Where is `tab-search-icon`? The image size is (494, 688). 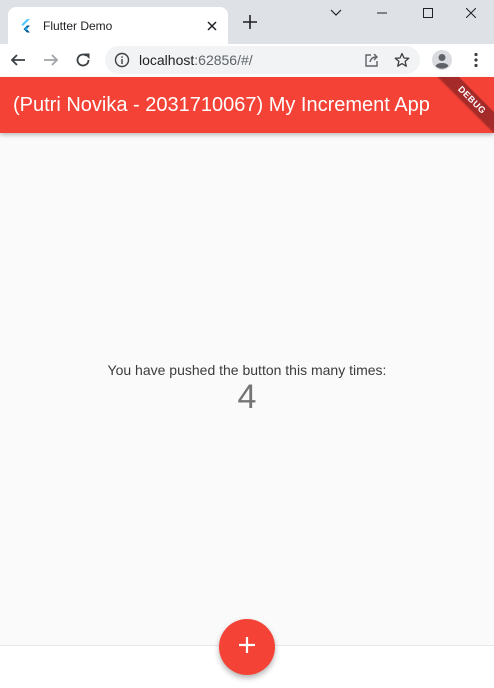 tab-search-icon is located at coordinates (336, 13).